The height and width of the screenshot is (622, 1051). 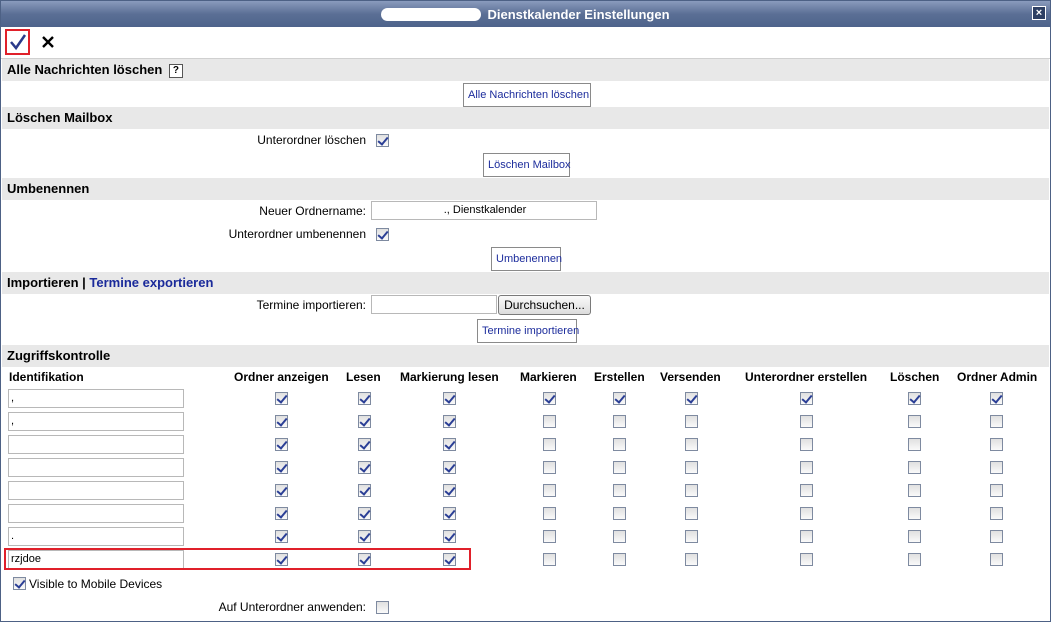 What do you see at coordinates (96, 536) in the screenshot?
I see `identification-input: .` at bounding box center [96, 536].